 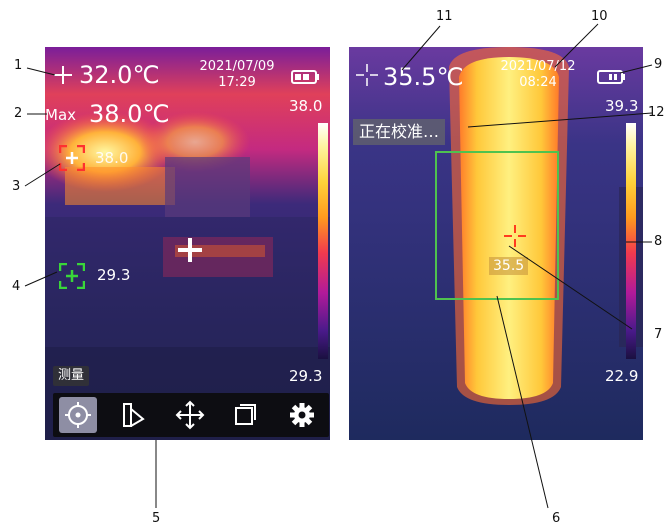 What do you see at coordinates (18, 113) in the screenshot?
I see `callout-2: 2` at bounding box center [18, 113].